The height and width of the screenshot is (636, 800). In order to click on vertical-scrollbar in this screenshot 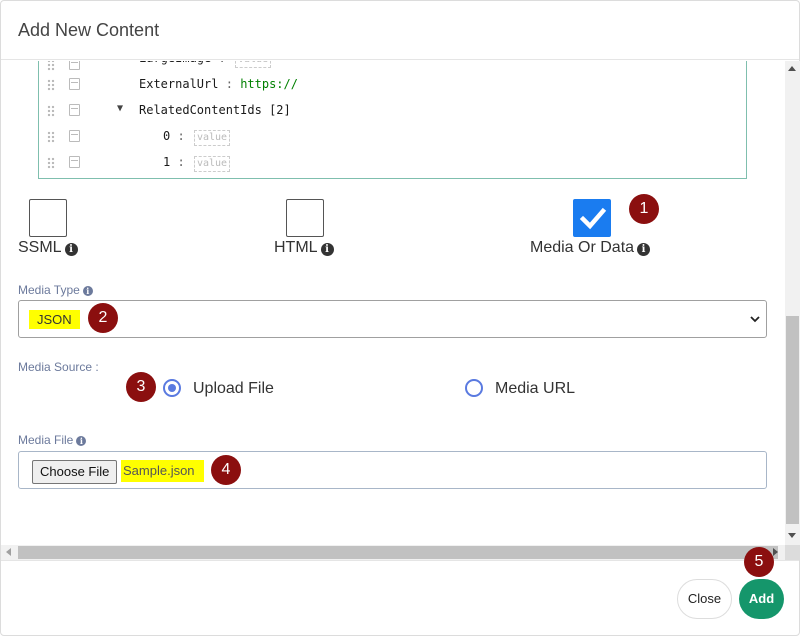, I will do `click(792, 303)`.